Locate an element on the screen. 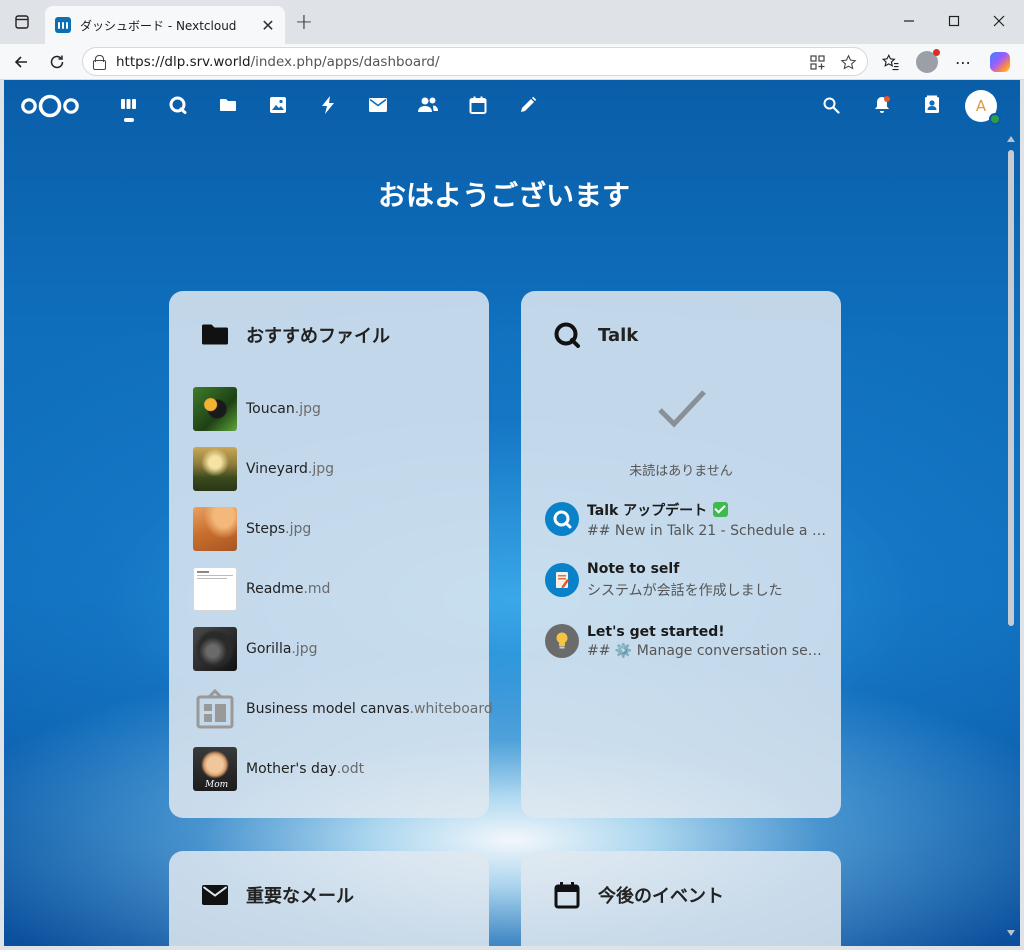 This screenshot has width=1024, height=950. steps-thumbnail is located at coordinates (215, 529).